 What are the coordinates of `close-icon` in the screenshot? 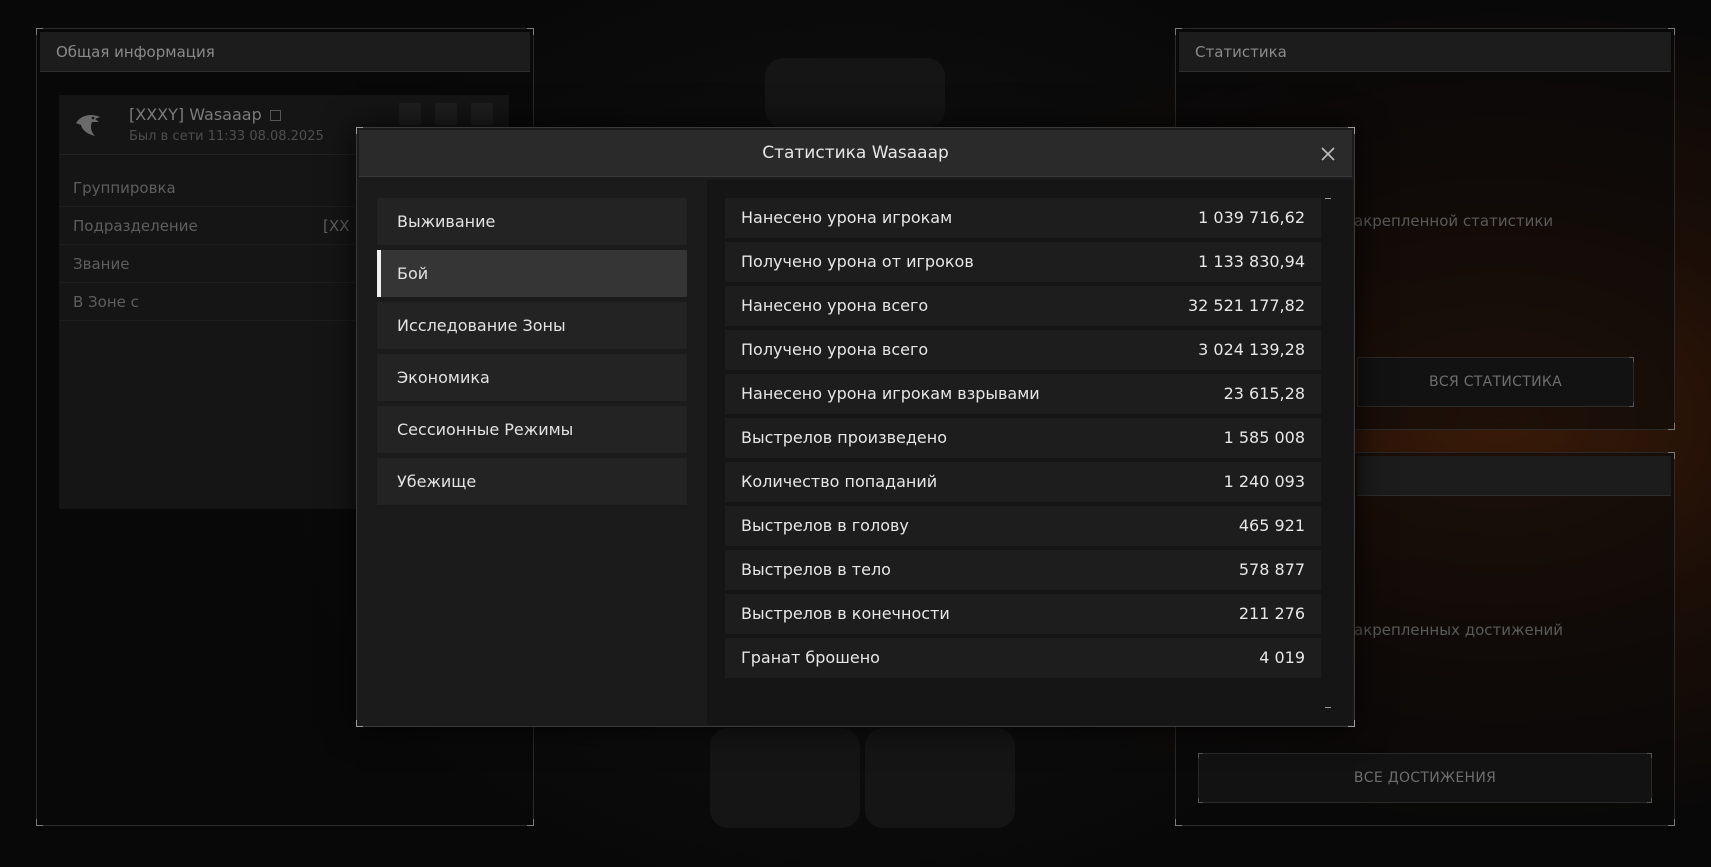 It's located at (1328, 154).